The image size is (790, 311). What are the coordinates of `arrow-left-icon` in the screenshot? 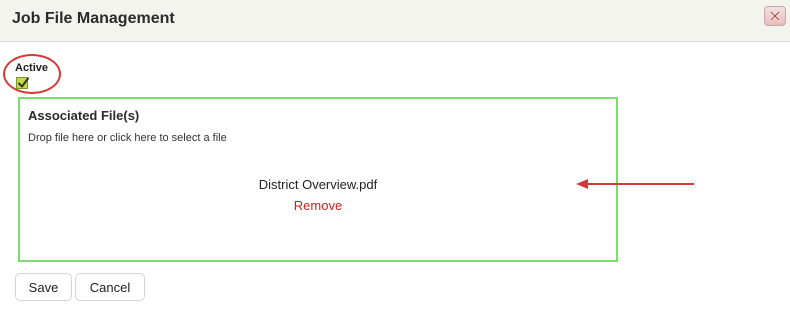 It's located at (635, 184).